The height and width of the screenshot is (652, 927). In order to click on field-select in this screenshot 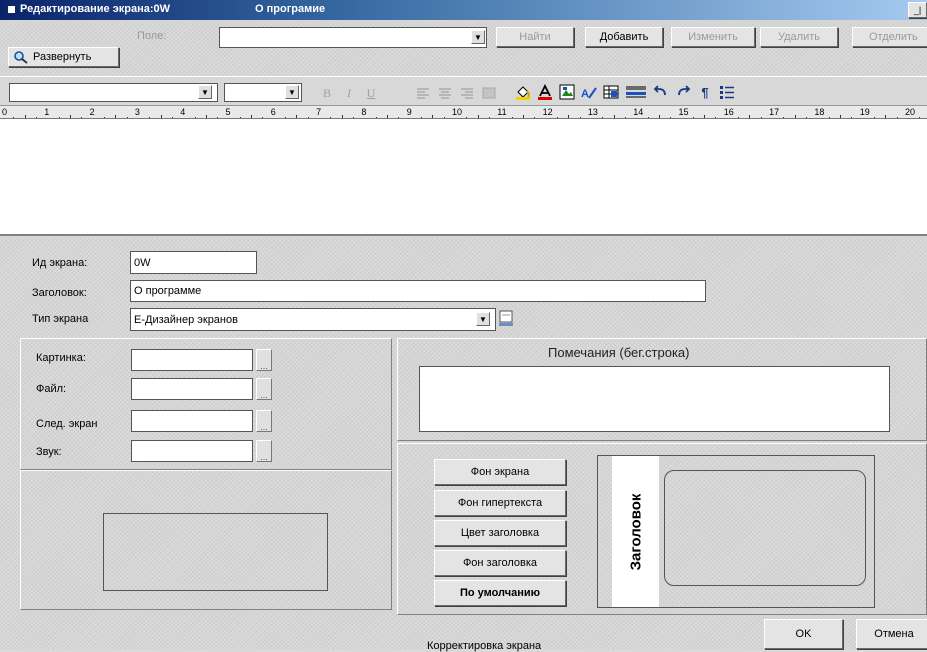, I will do `click(353, 37)`.